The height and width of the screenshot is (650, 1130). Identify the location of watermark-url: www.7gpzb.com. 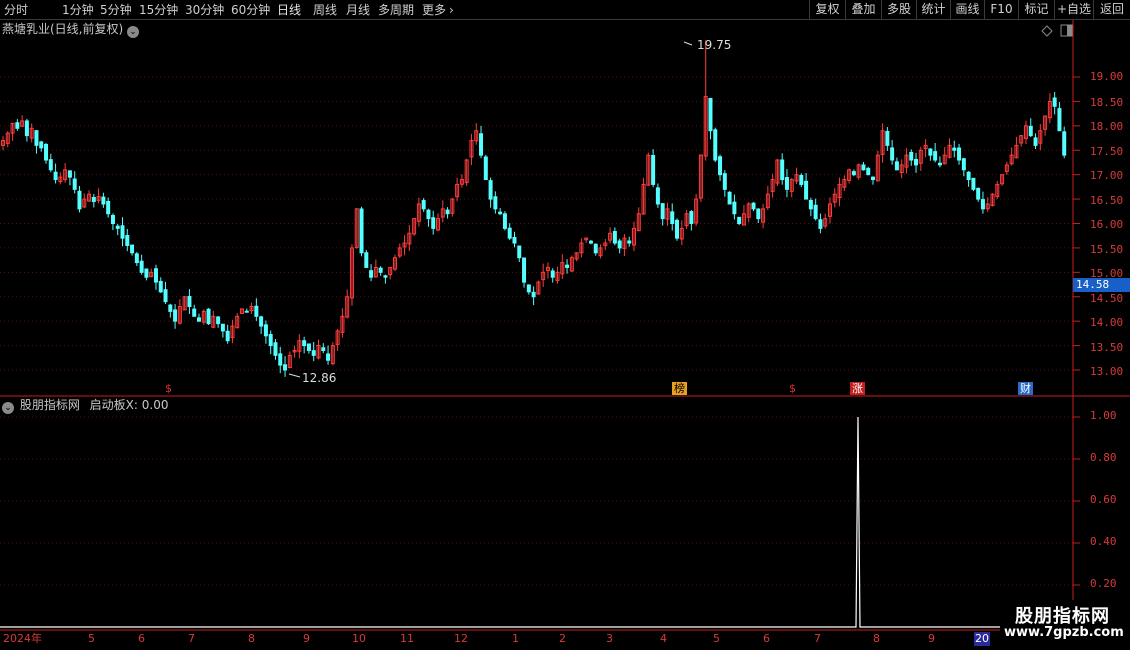
(1064, 632).